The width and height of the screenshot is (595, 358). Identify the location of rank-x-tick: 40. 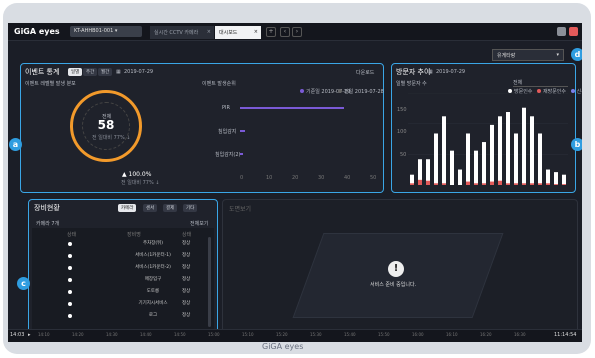
(347, 178).